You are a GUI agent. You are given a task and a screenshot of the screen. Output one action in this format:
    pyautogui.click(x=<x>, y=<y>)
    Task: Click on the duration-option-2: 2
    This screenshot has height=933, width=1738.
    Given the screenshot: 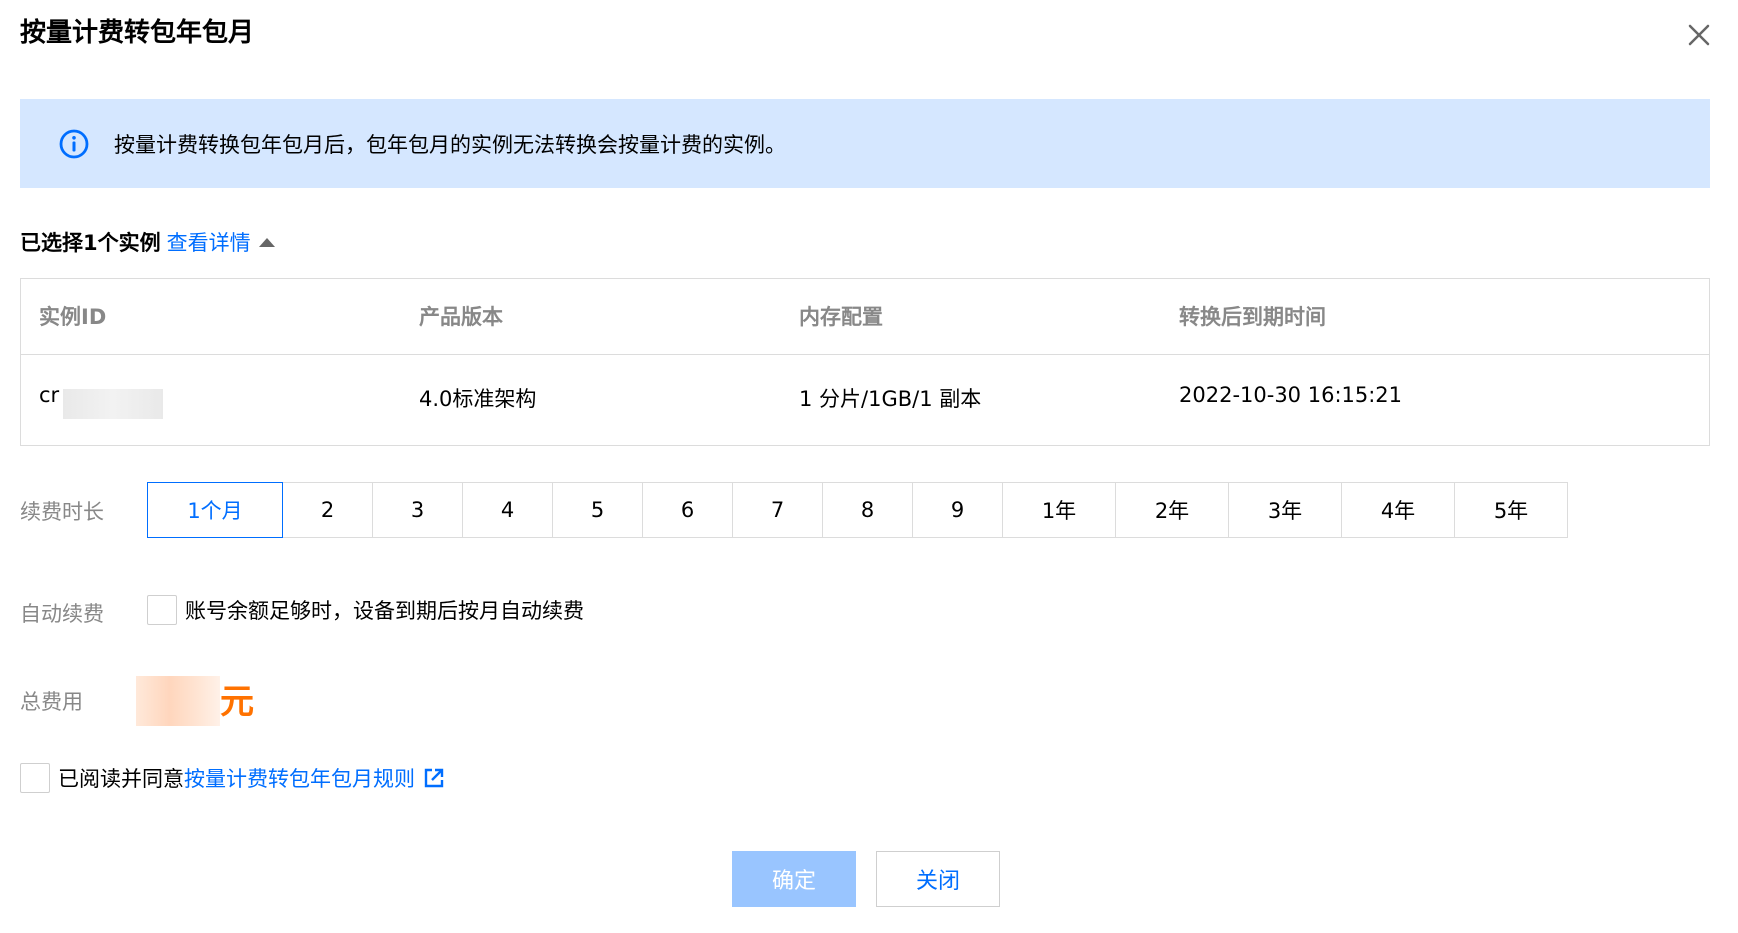 What is the action you would take?
    pyautogui.click(x=327, y=510)
    